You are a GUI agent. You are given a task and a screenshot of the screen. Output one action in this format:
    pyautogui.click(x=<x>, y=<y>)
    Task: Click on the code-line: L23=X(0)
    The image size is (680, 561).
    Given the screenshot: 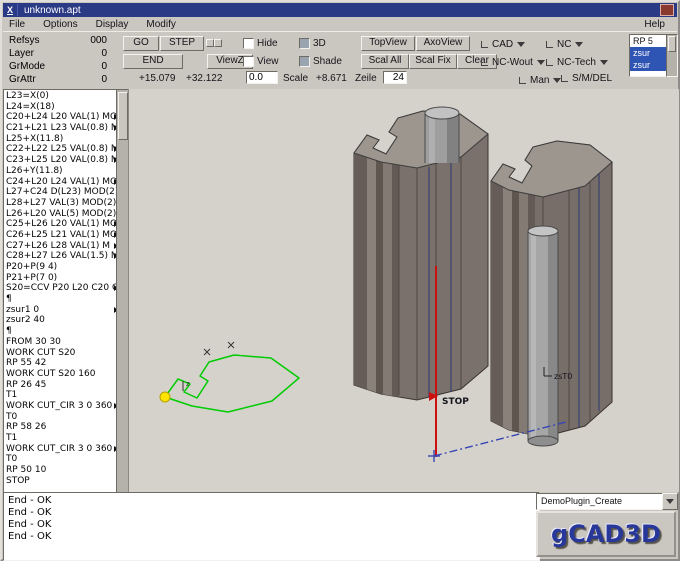 What is the action you would take?
    pyautogui.click(x=62, y=96)
    